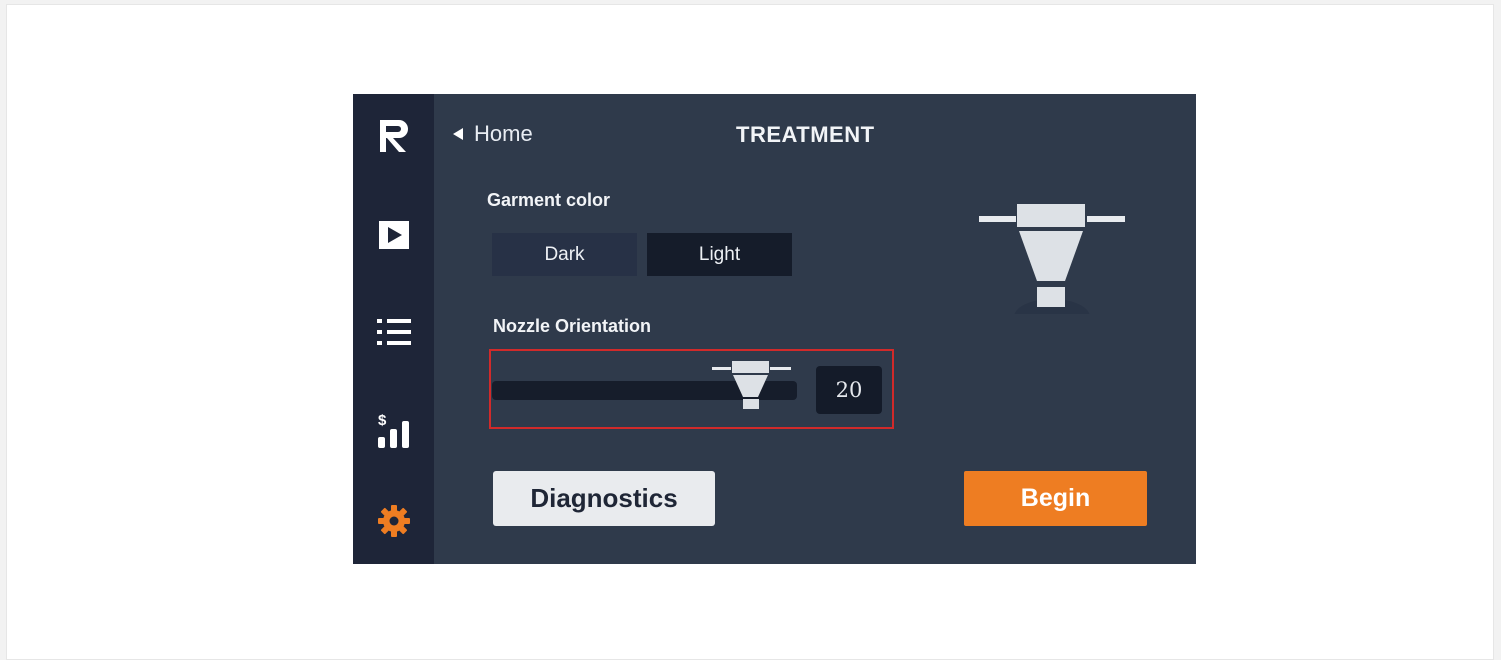 This screenshot has width=1501, height=660. What do you see at coordinates (1052, 267) in the screenshot?
I see `nozzle-preview-icon` at bounding box center [1052, 267].